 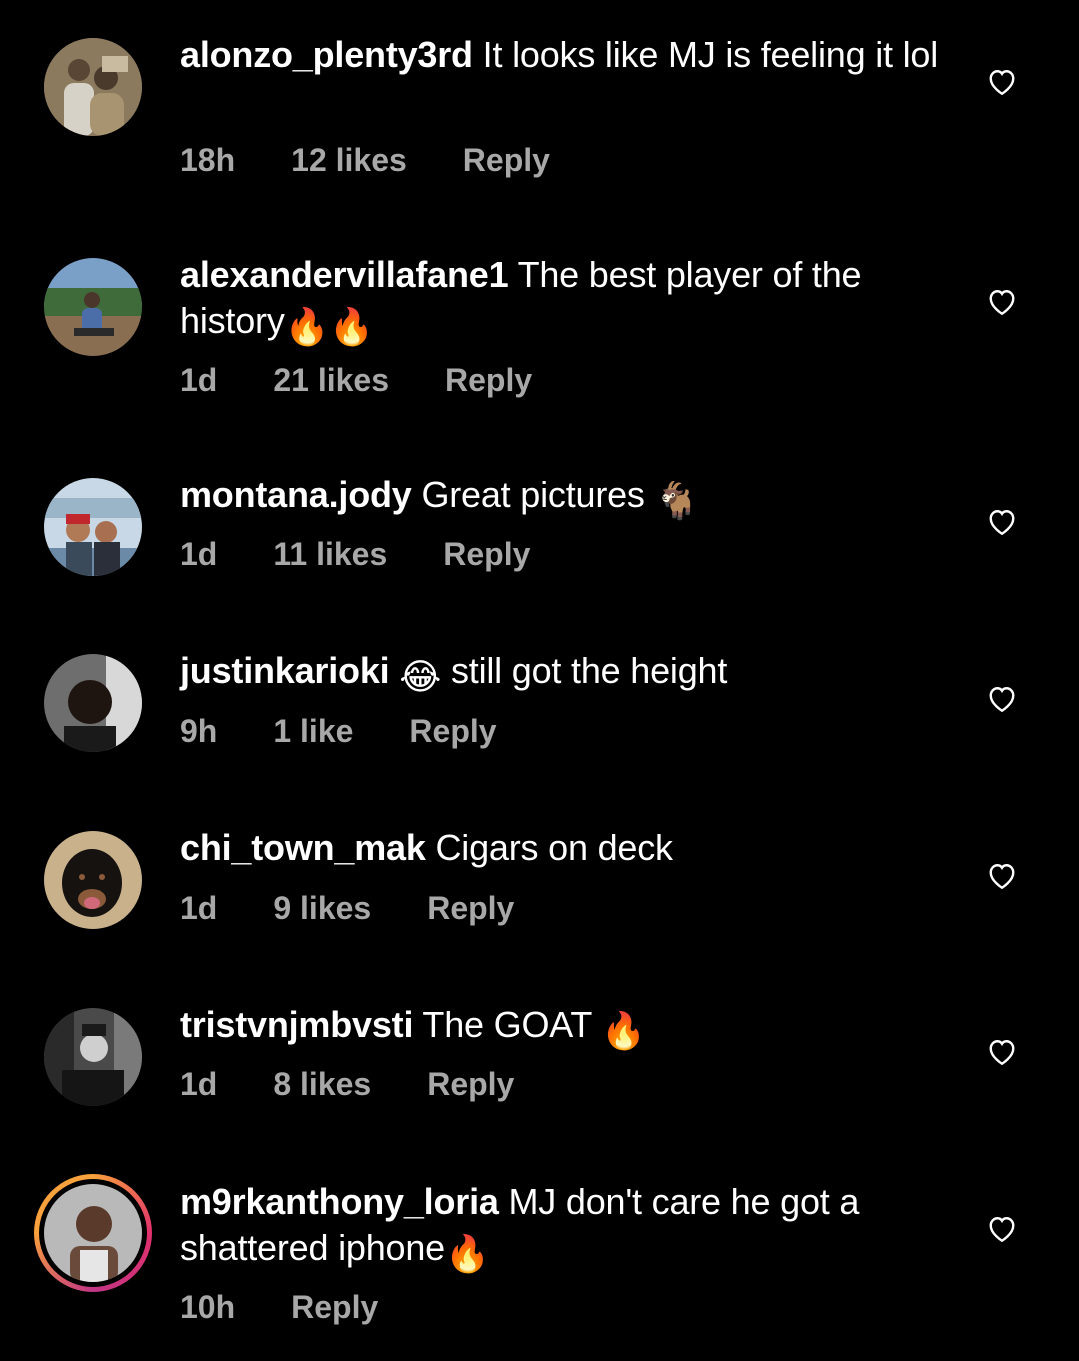 I want to click on comment-meta: 1d 11 likes Reply, so click(x=383, y=554).